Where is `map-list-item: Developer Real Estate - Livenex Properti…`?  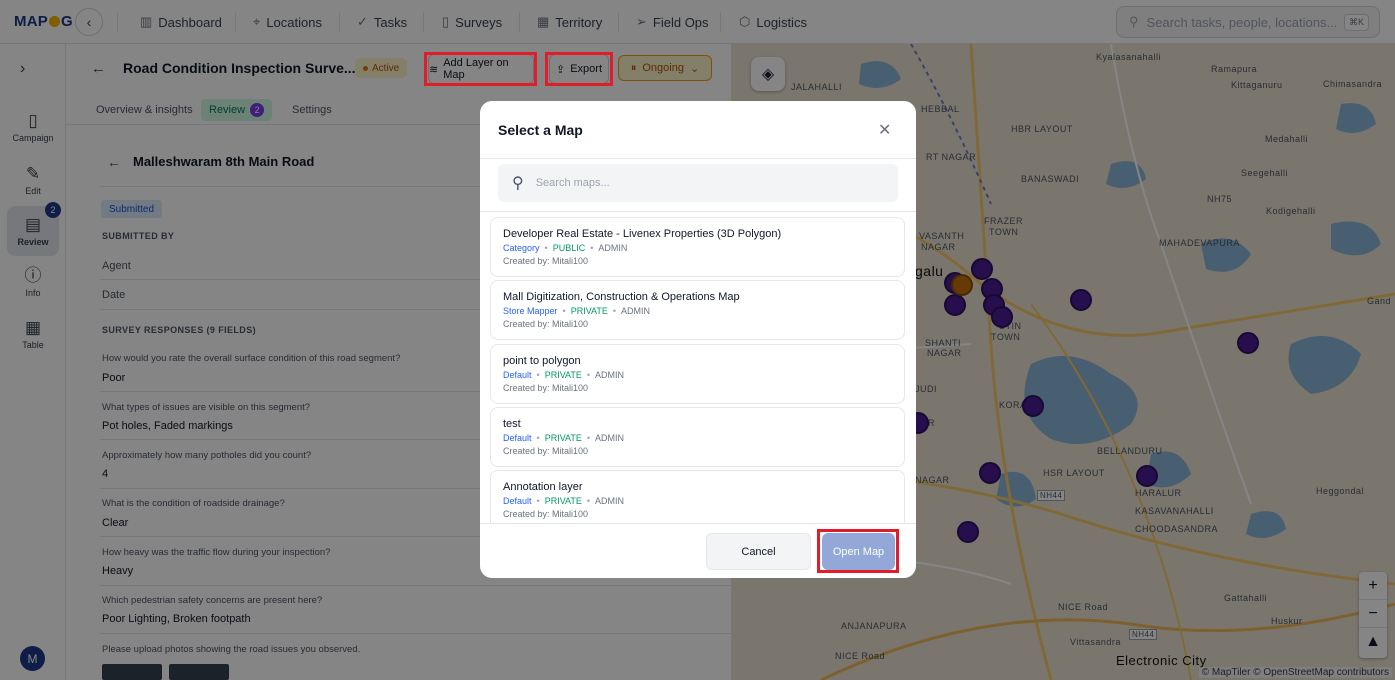
map-list-item: Developer Real Estate - Livenex Properti… is located at coordinates (697, 247).